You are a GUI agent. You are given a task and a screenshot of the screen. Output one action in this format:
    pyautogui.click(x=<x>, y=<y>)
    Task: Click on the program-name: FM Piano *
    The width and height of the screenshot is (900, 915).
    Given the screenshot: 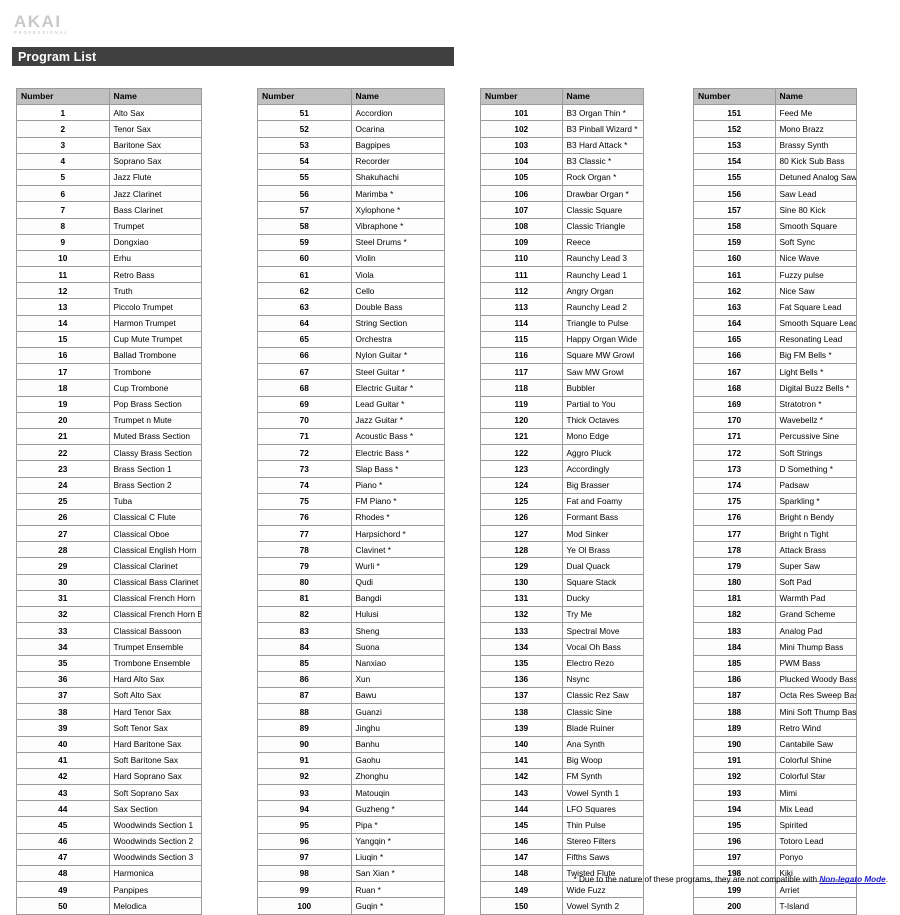 What is the action you would take?
    pyautogui.click(x=397, y=501)
    